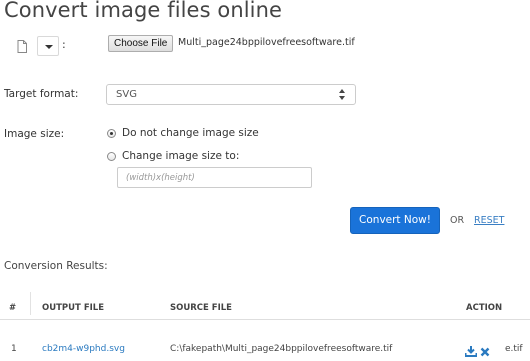 The width and height of the screenshot is (530, 361). What do you see at coordinates (41, 94) in the screenshot?
I see `target-format-label: Target format:` at bounding box center [41, 94].